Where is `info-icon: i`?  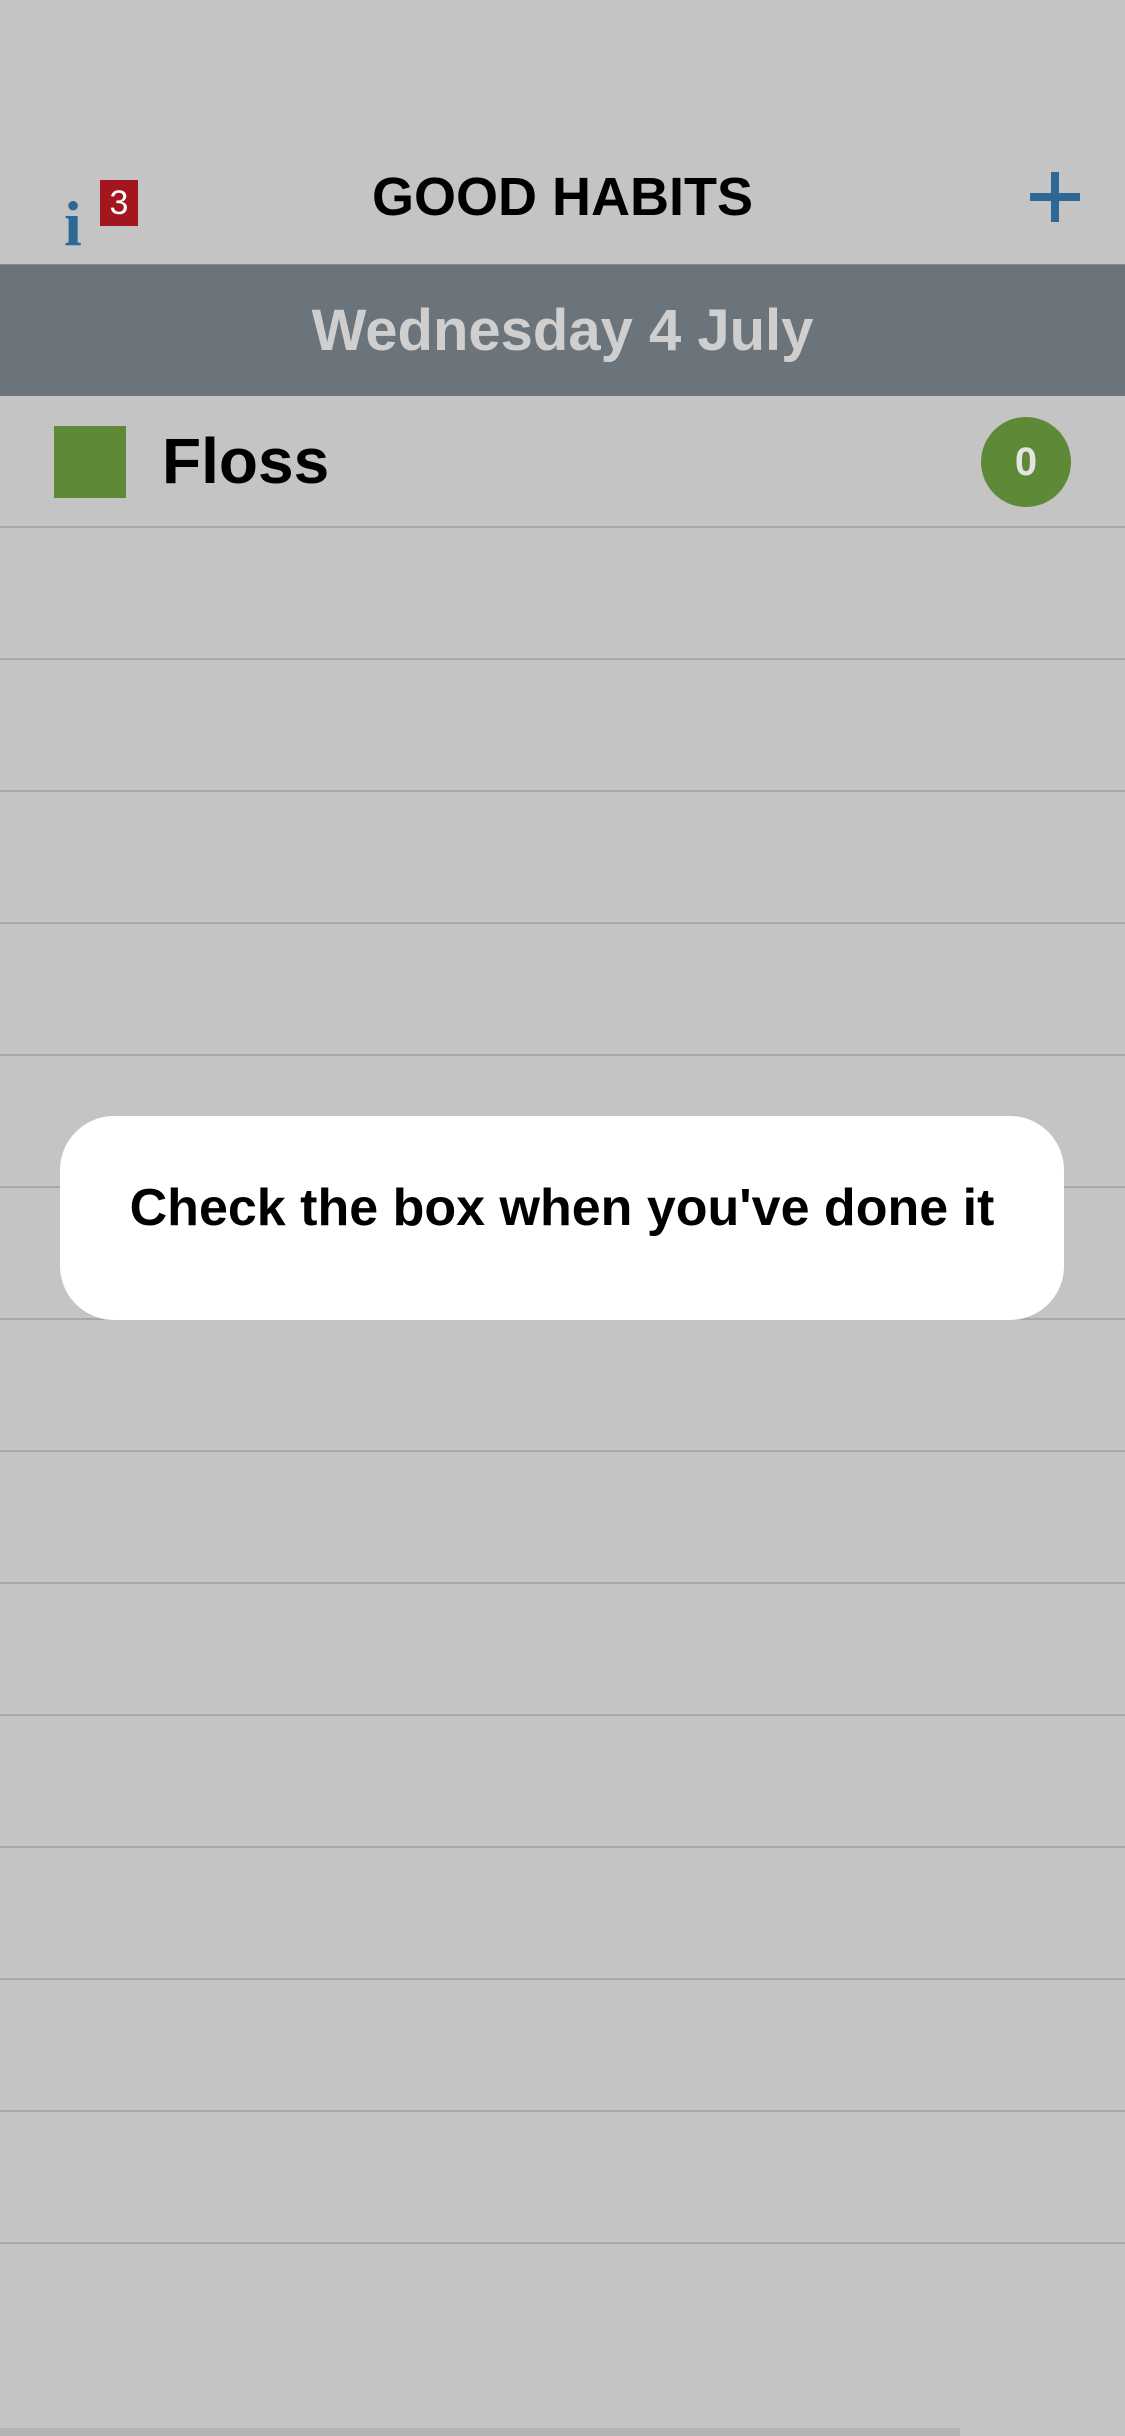
info-icon: i is located at coordinates (73, 223).